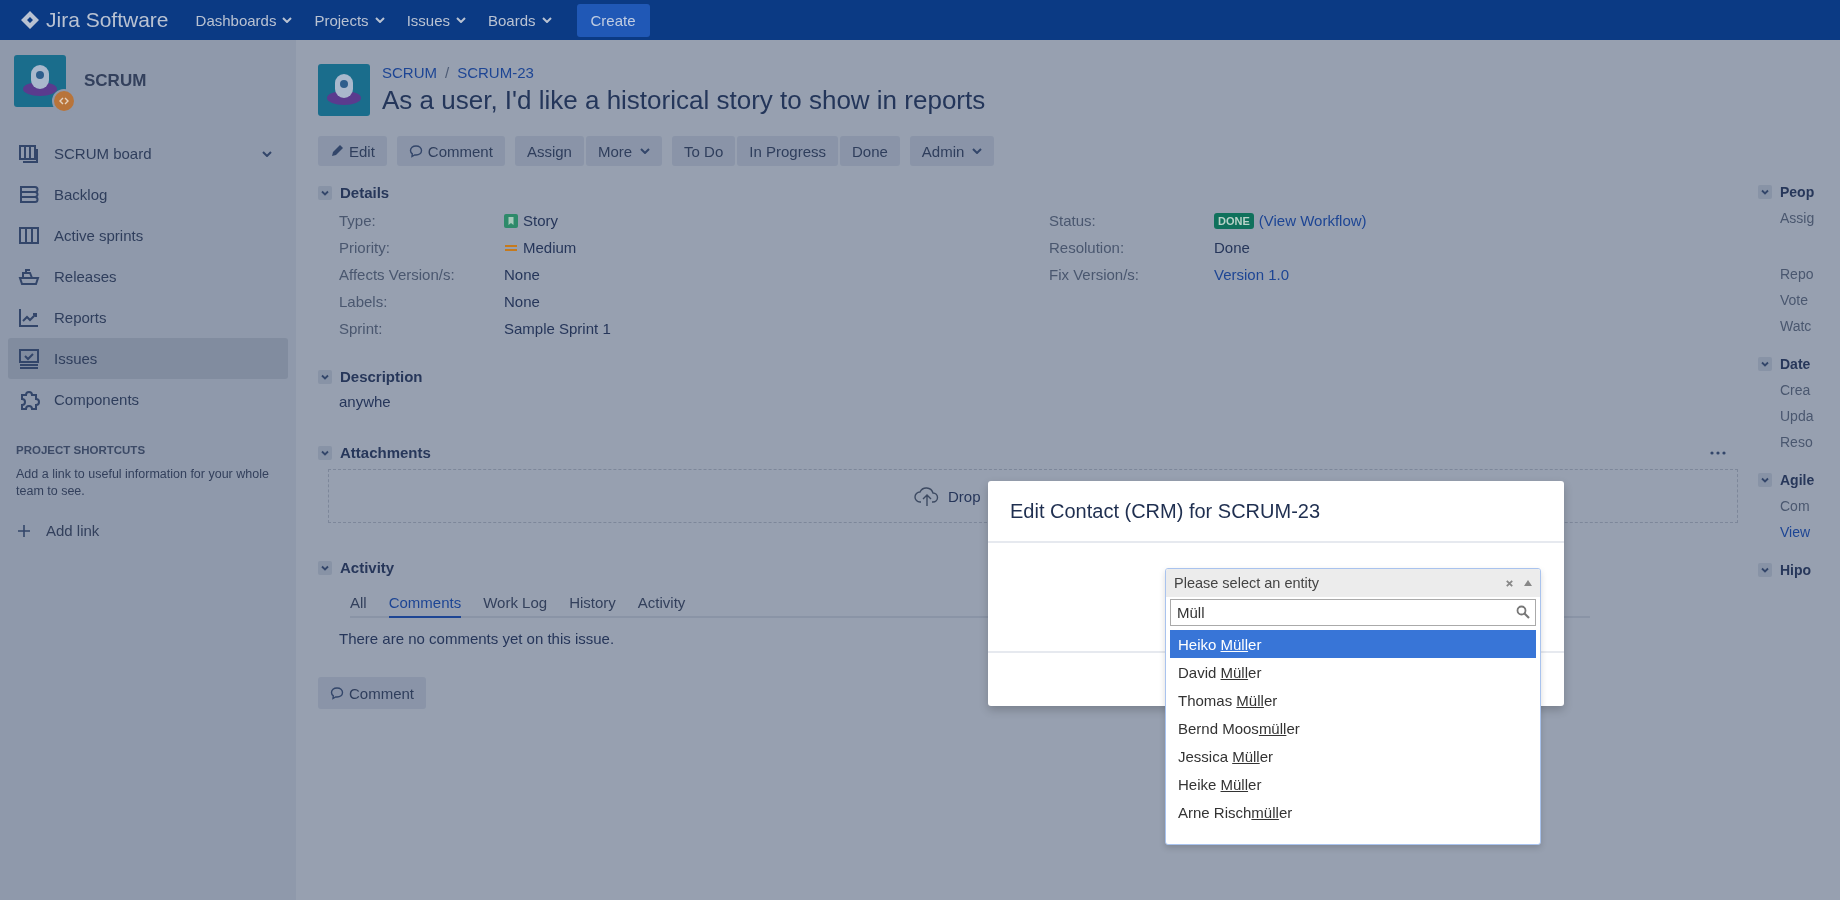  Describe the element at coordinates (549, 151) in the screenshot. I see `toolbar-button: Assign` at that location.